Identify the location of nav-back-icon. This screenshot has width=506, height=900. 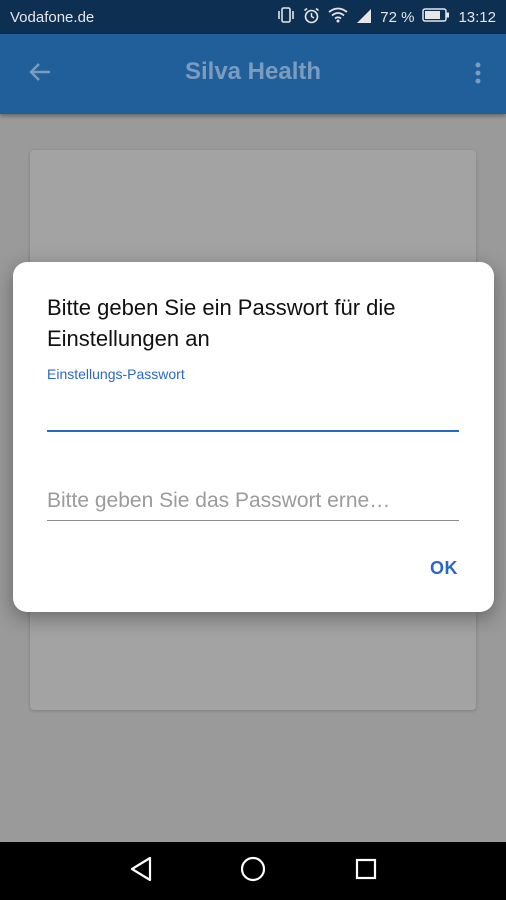
(141, 871).